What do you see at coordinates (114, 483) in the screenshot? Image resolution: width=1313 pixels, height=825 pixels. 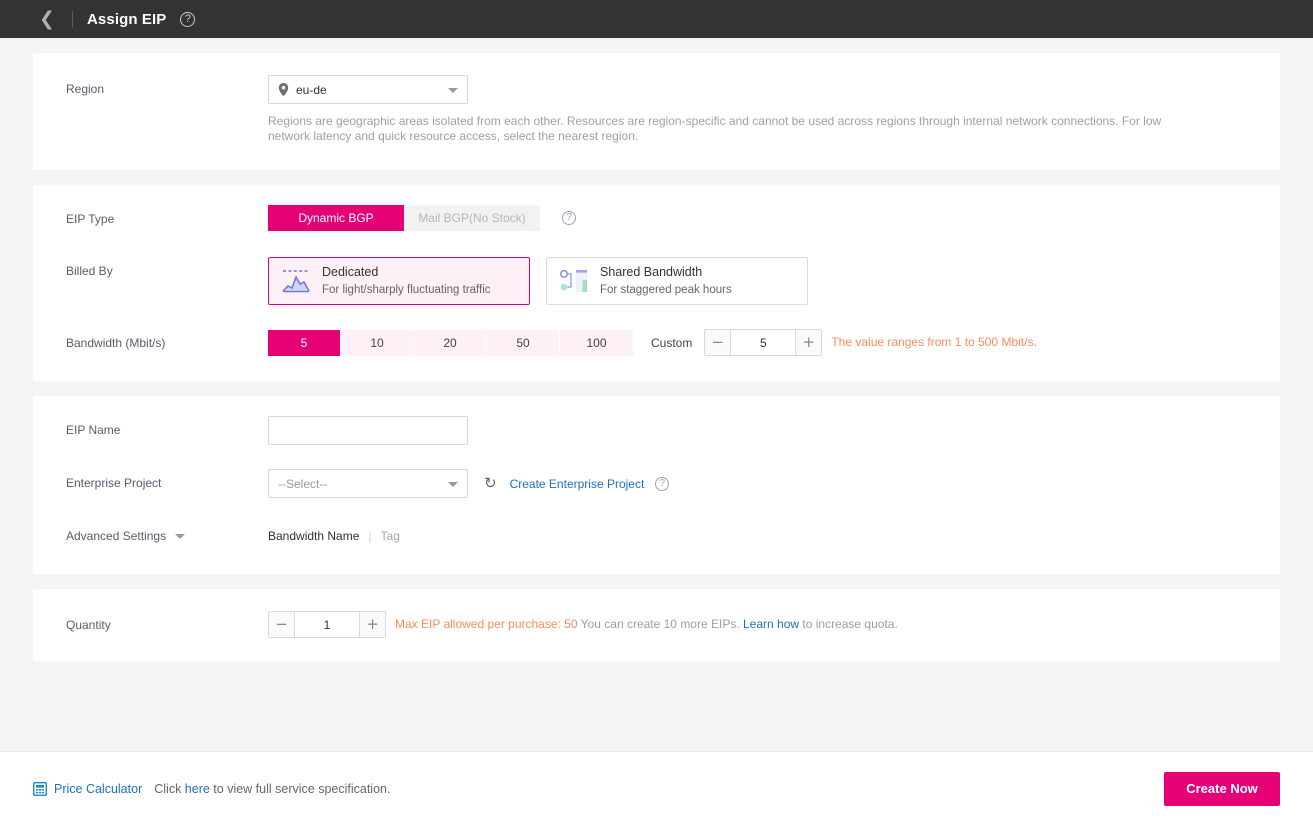 I see `enterprise-project-label: Enterprise Project` at bounding box center [114, 483].